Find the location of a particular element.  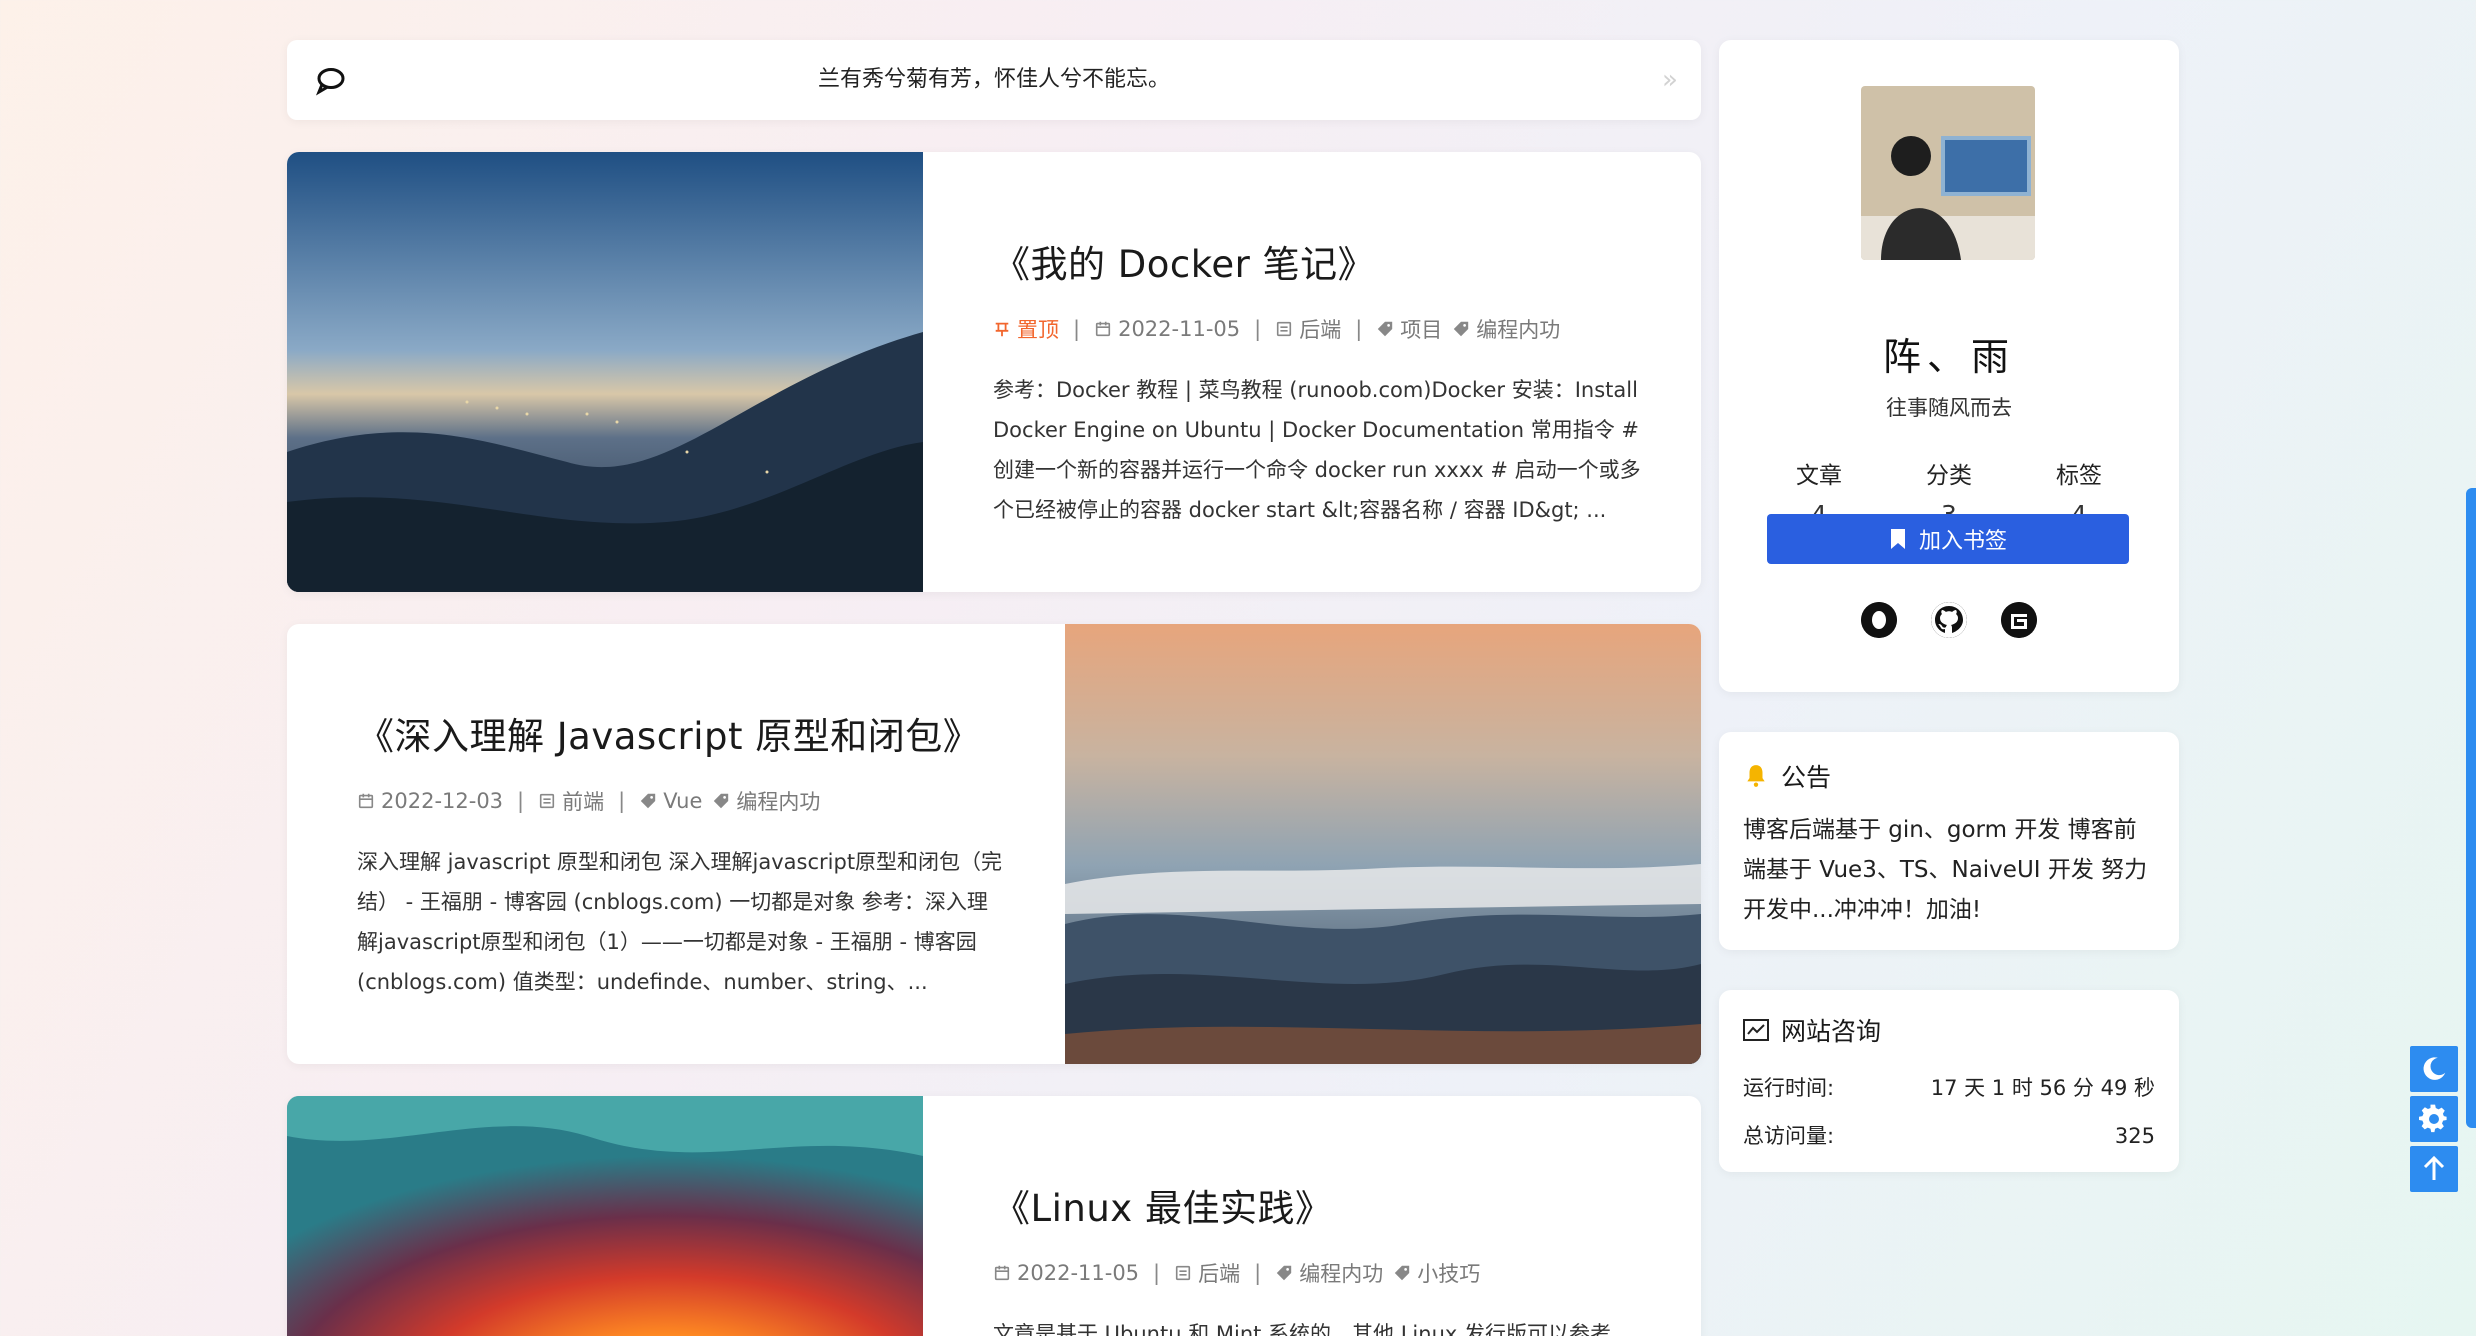

settings-button is located at coordinates (2434, 1119).